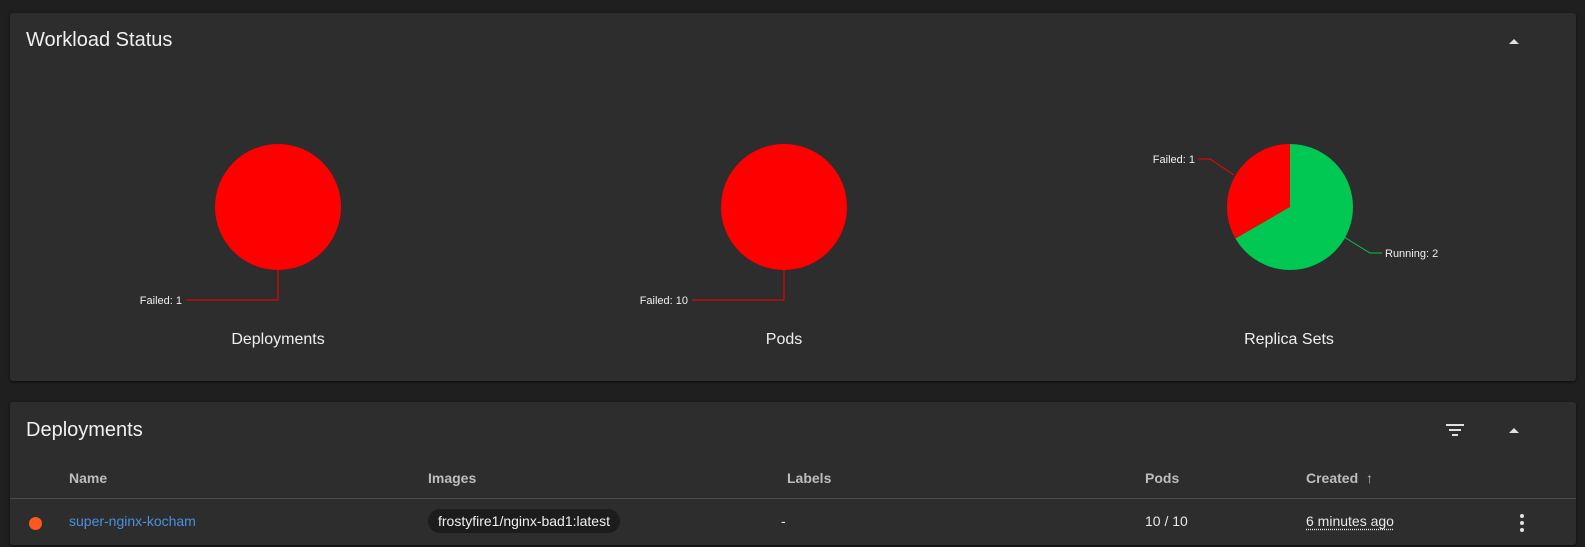 Image resolution: width=1585 pixels, height=547 pixels. I want to click on pods-slice-failed-label: Failed: 10, so click(664, 301).